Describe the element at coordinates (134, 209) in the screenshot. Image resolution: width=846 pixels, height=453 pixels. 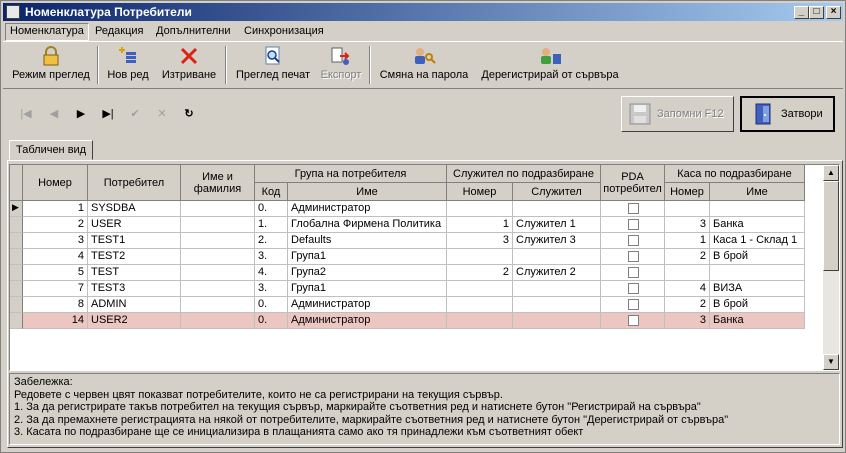
I see `cell-user: SYSDBA` at that location.